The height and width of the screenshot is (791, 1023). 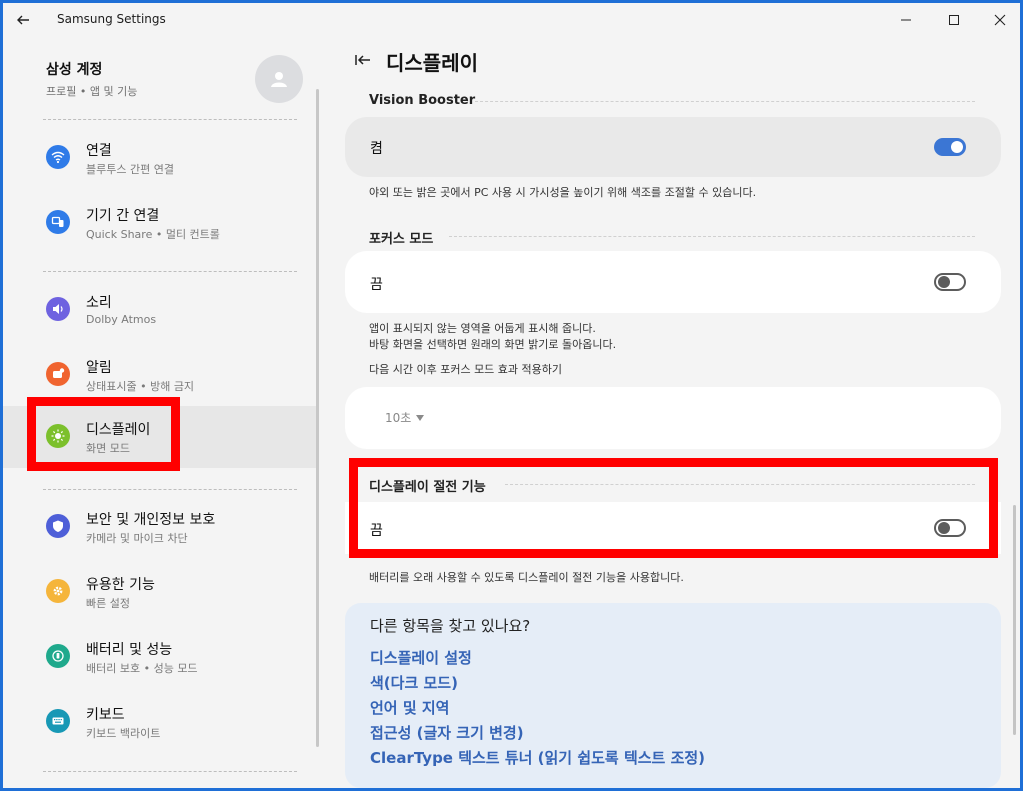 I want to click on chevron-down-icon, so click(x=420, y=417).